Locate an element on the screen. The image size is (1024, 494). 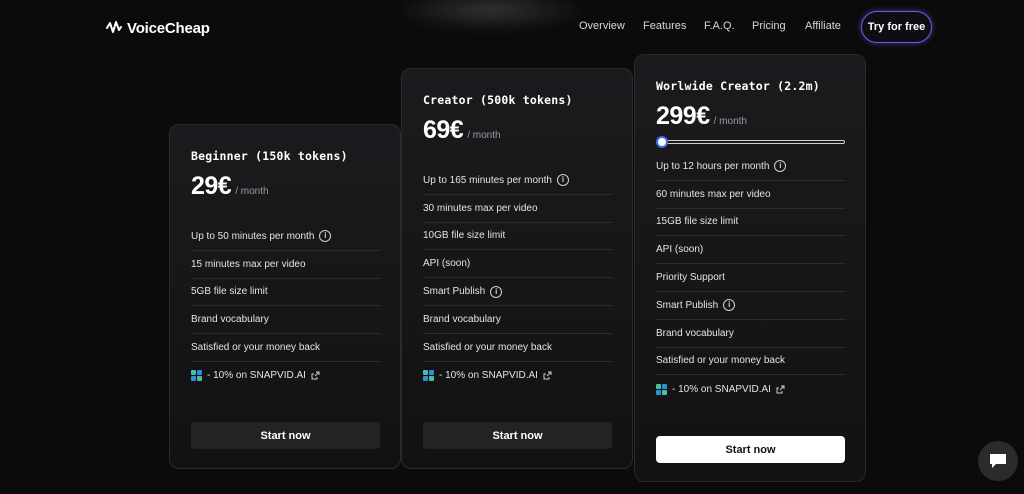
token-slider is located at coordinates (750, 142).